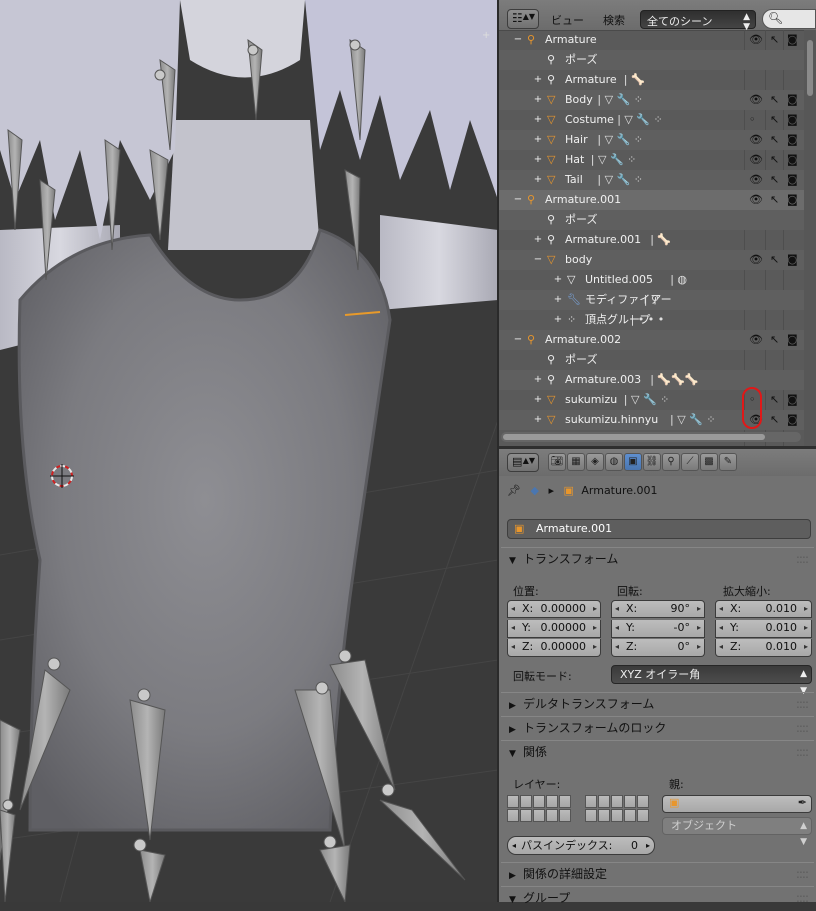 Image resolution: width=816 pixels, height=911 pixels. Describe the element at coordinates (802, 802) in the screenshot. I see `eyedropper-icon: ✒` at that location.